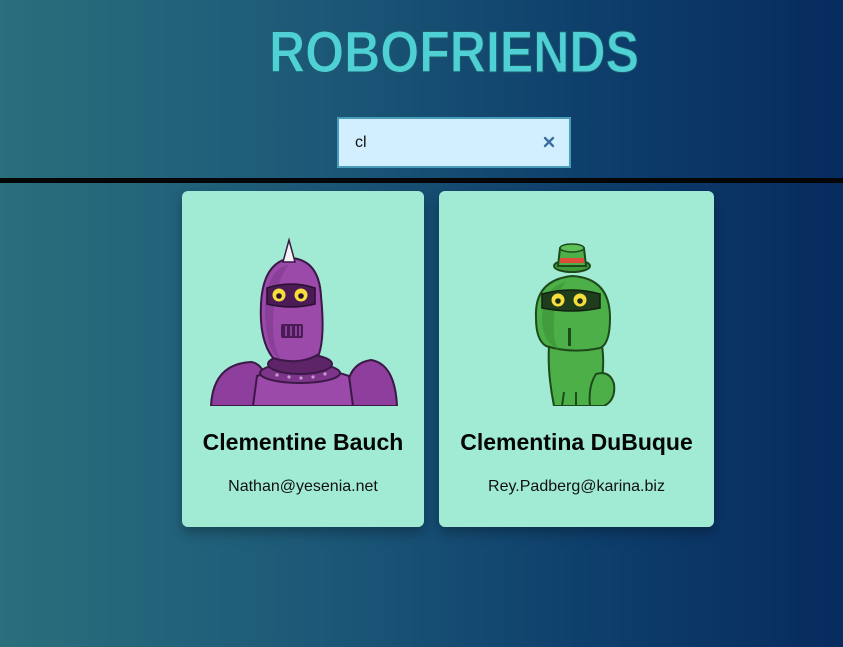  I want to click on robot-name: Clementine Bauch, so click(303, 442).